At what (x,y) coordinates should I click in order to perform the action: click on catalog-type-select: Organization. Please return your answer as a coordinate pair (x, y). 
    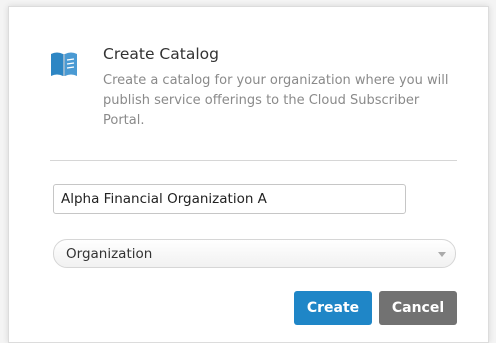
    Looking at the image, I should click on (254, 253).